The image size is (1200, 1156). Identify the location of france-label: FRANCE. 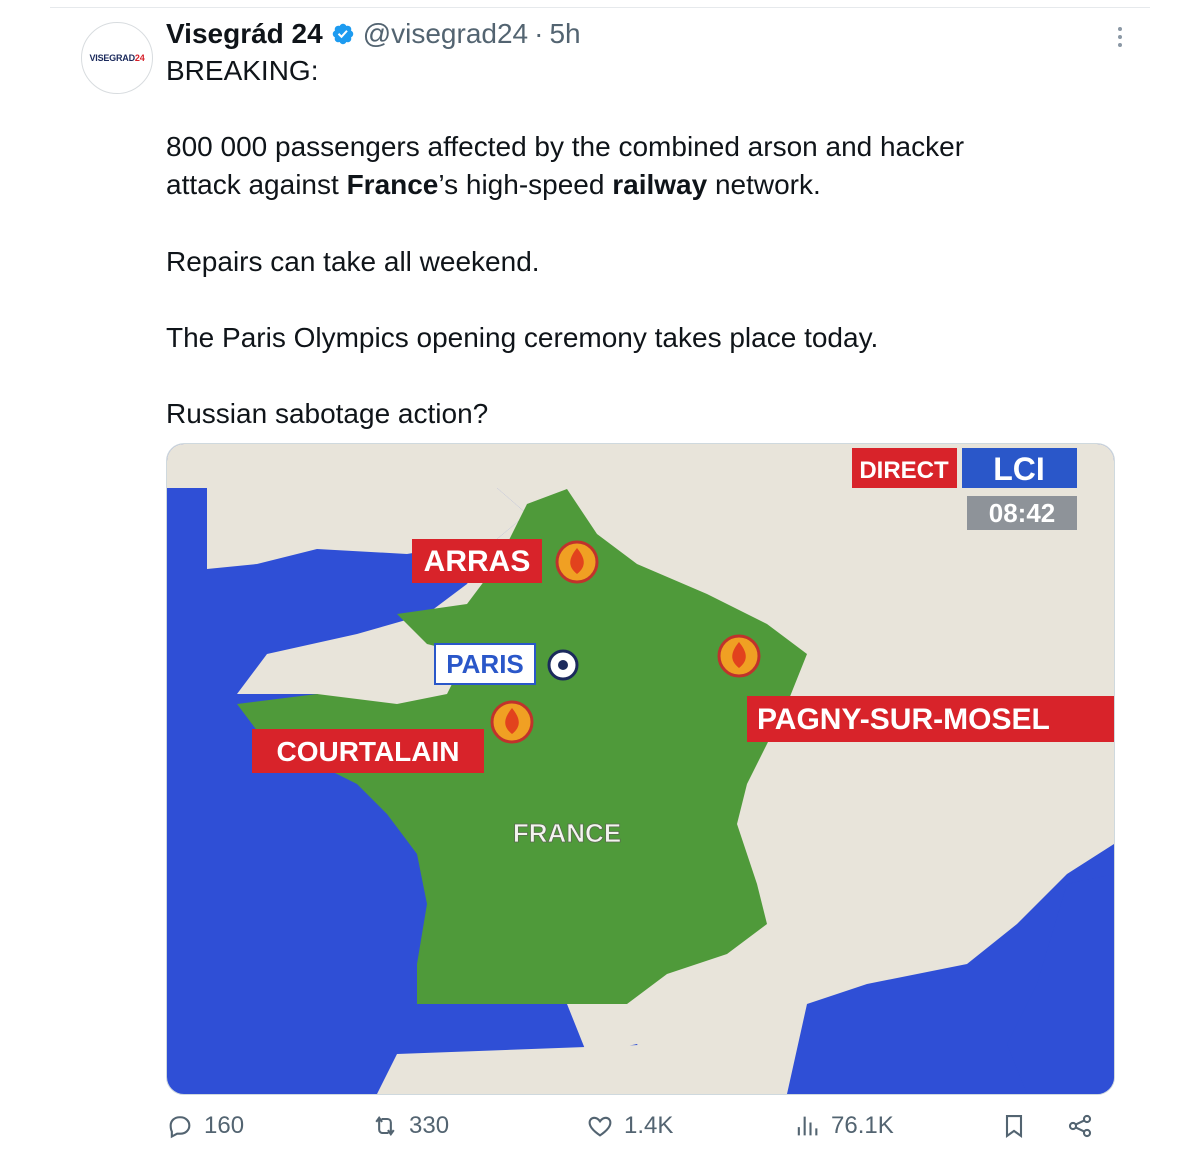
(567, 833).